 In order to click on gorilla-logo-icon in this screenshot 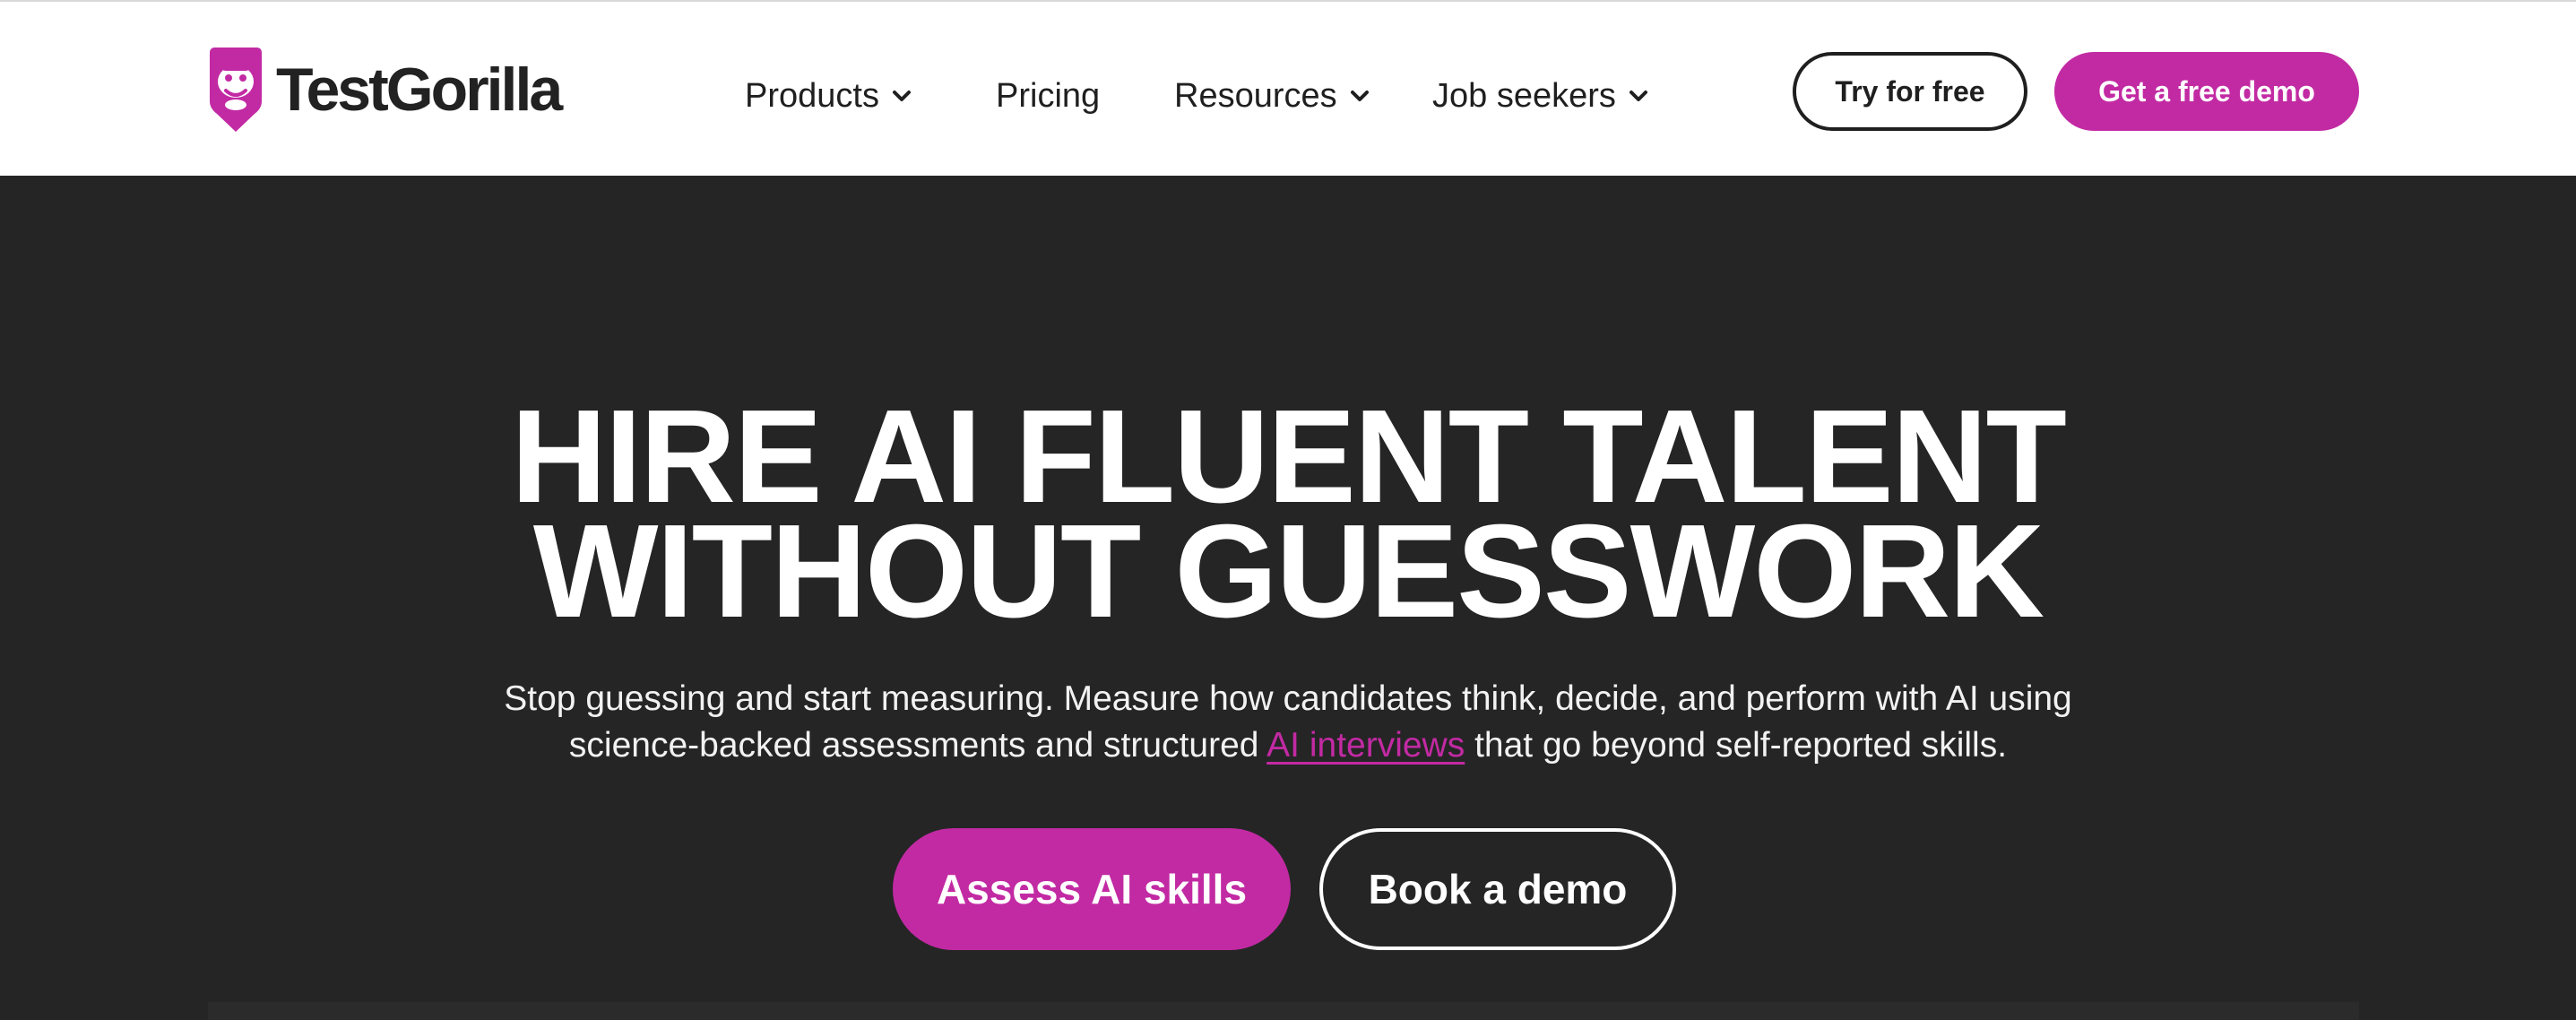, I will do `click(236, 90)`.